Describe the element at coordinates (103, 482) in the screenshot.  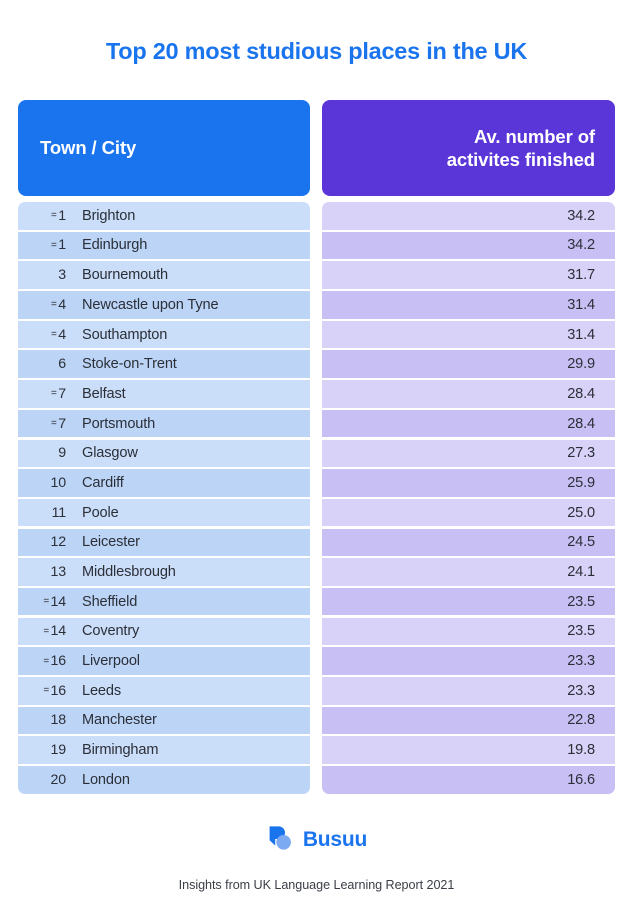
I see `row-town-name: Cardiff` at that location.